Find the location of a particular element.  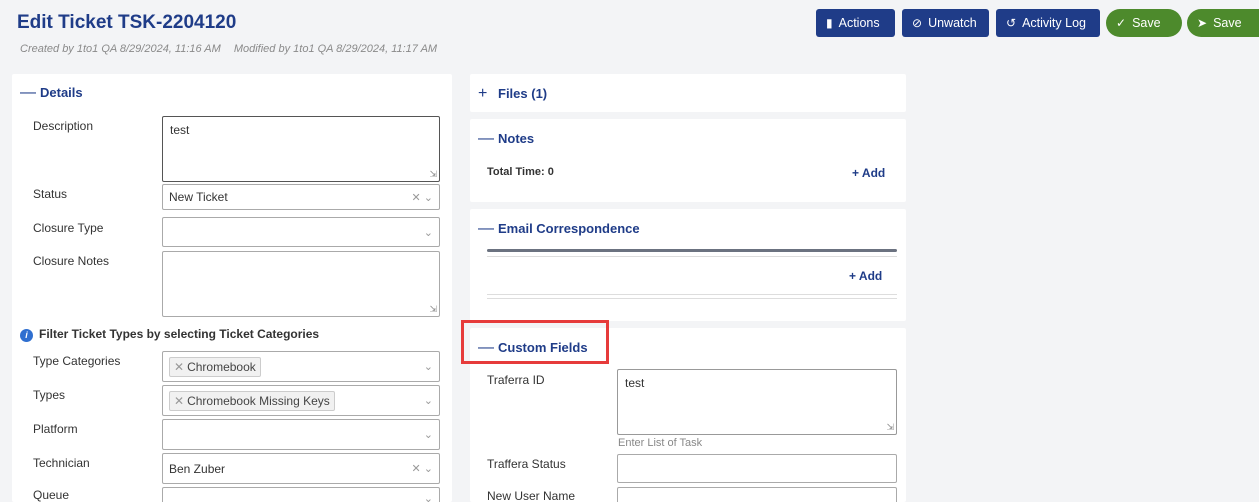

notes-header: — Notes is located at coordinates (506, 139).